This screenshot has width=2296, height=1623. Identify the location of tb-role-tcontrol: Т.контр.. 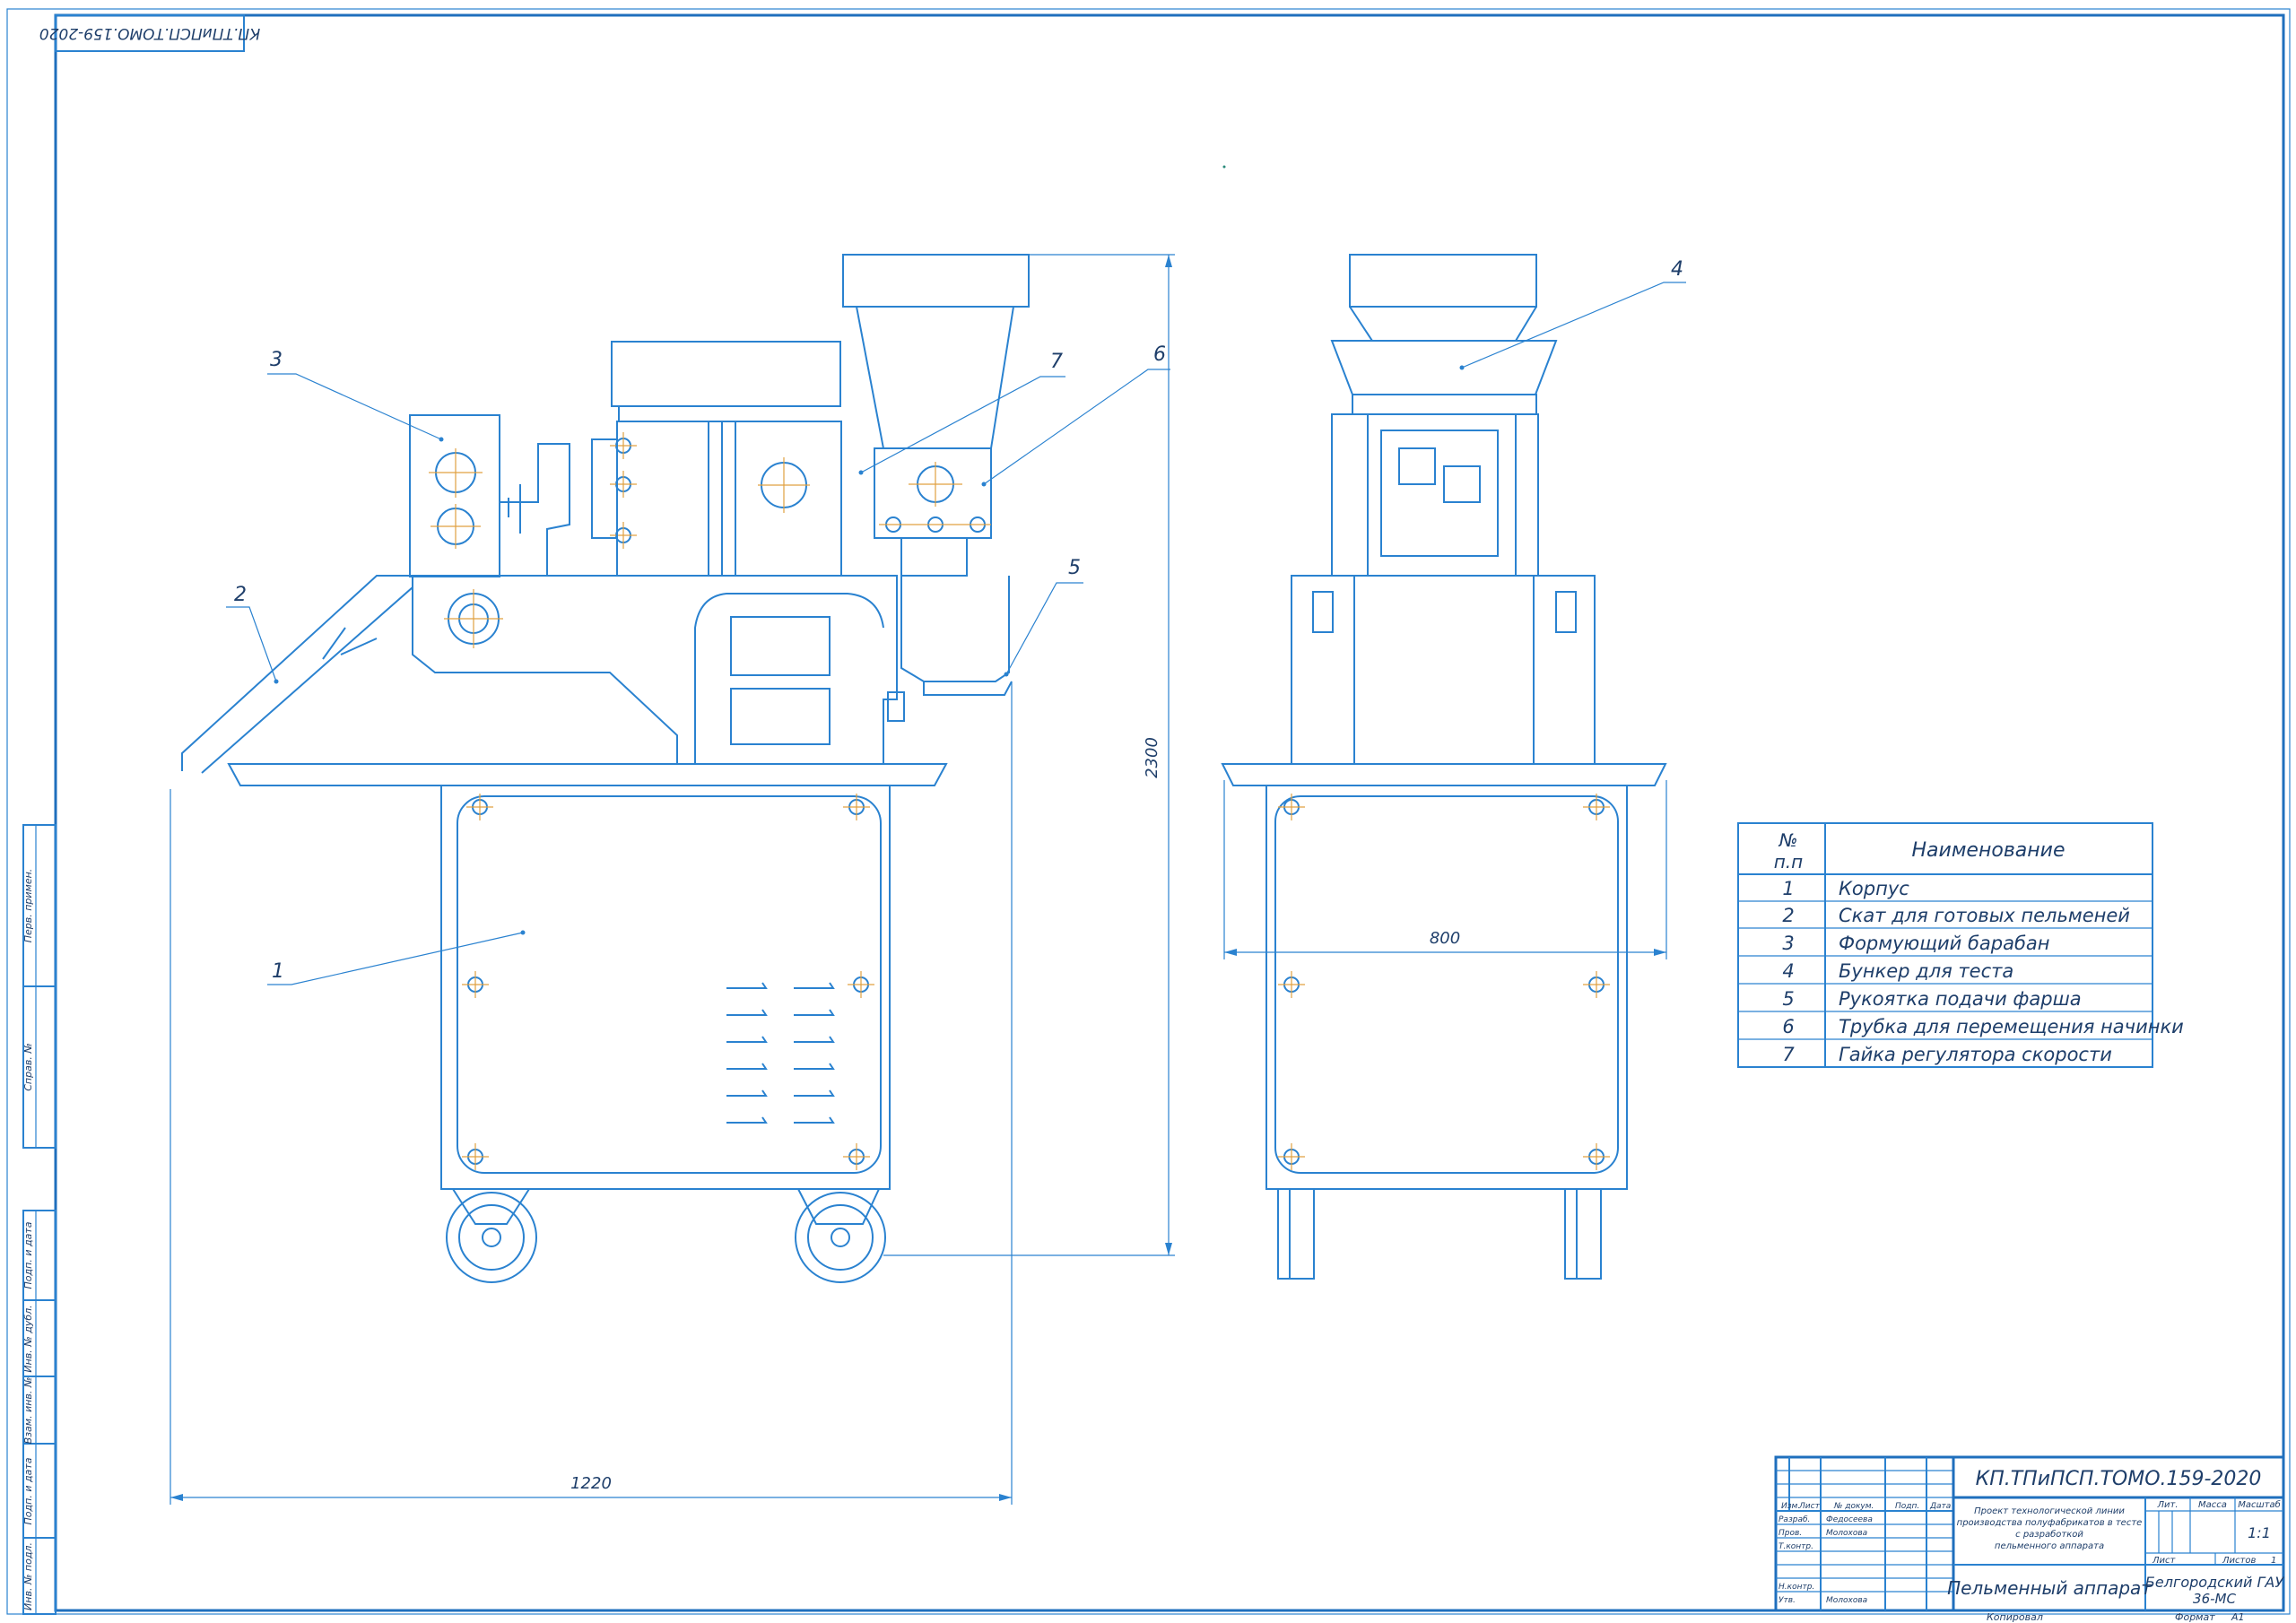
(1796, 1546).